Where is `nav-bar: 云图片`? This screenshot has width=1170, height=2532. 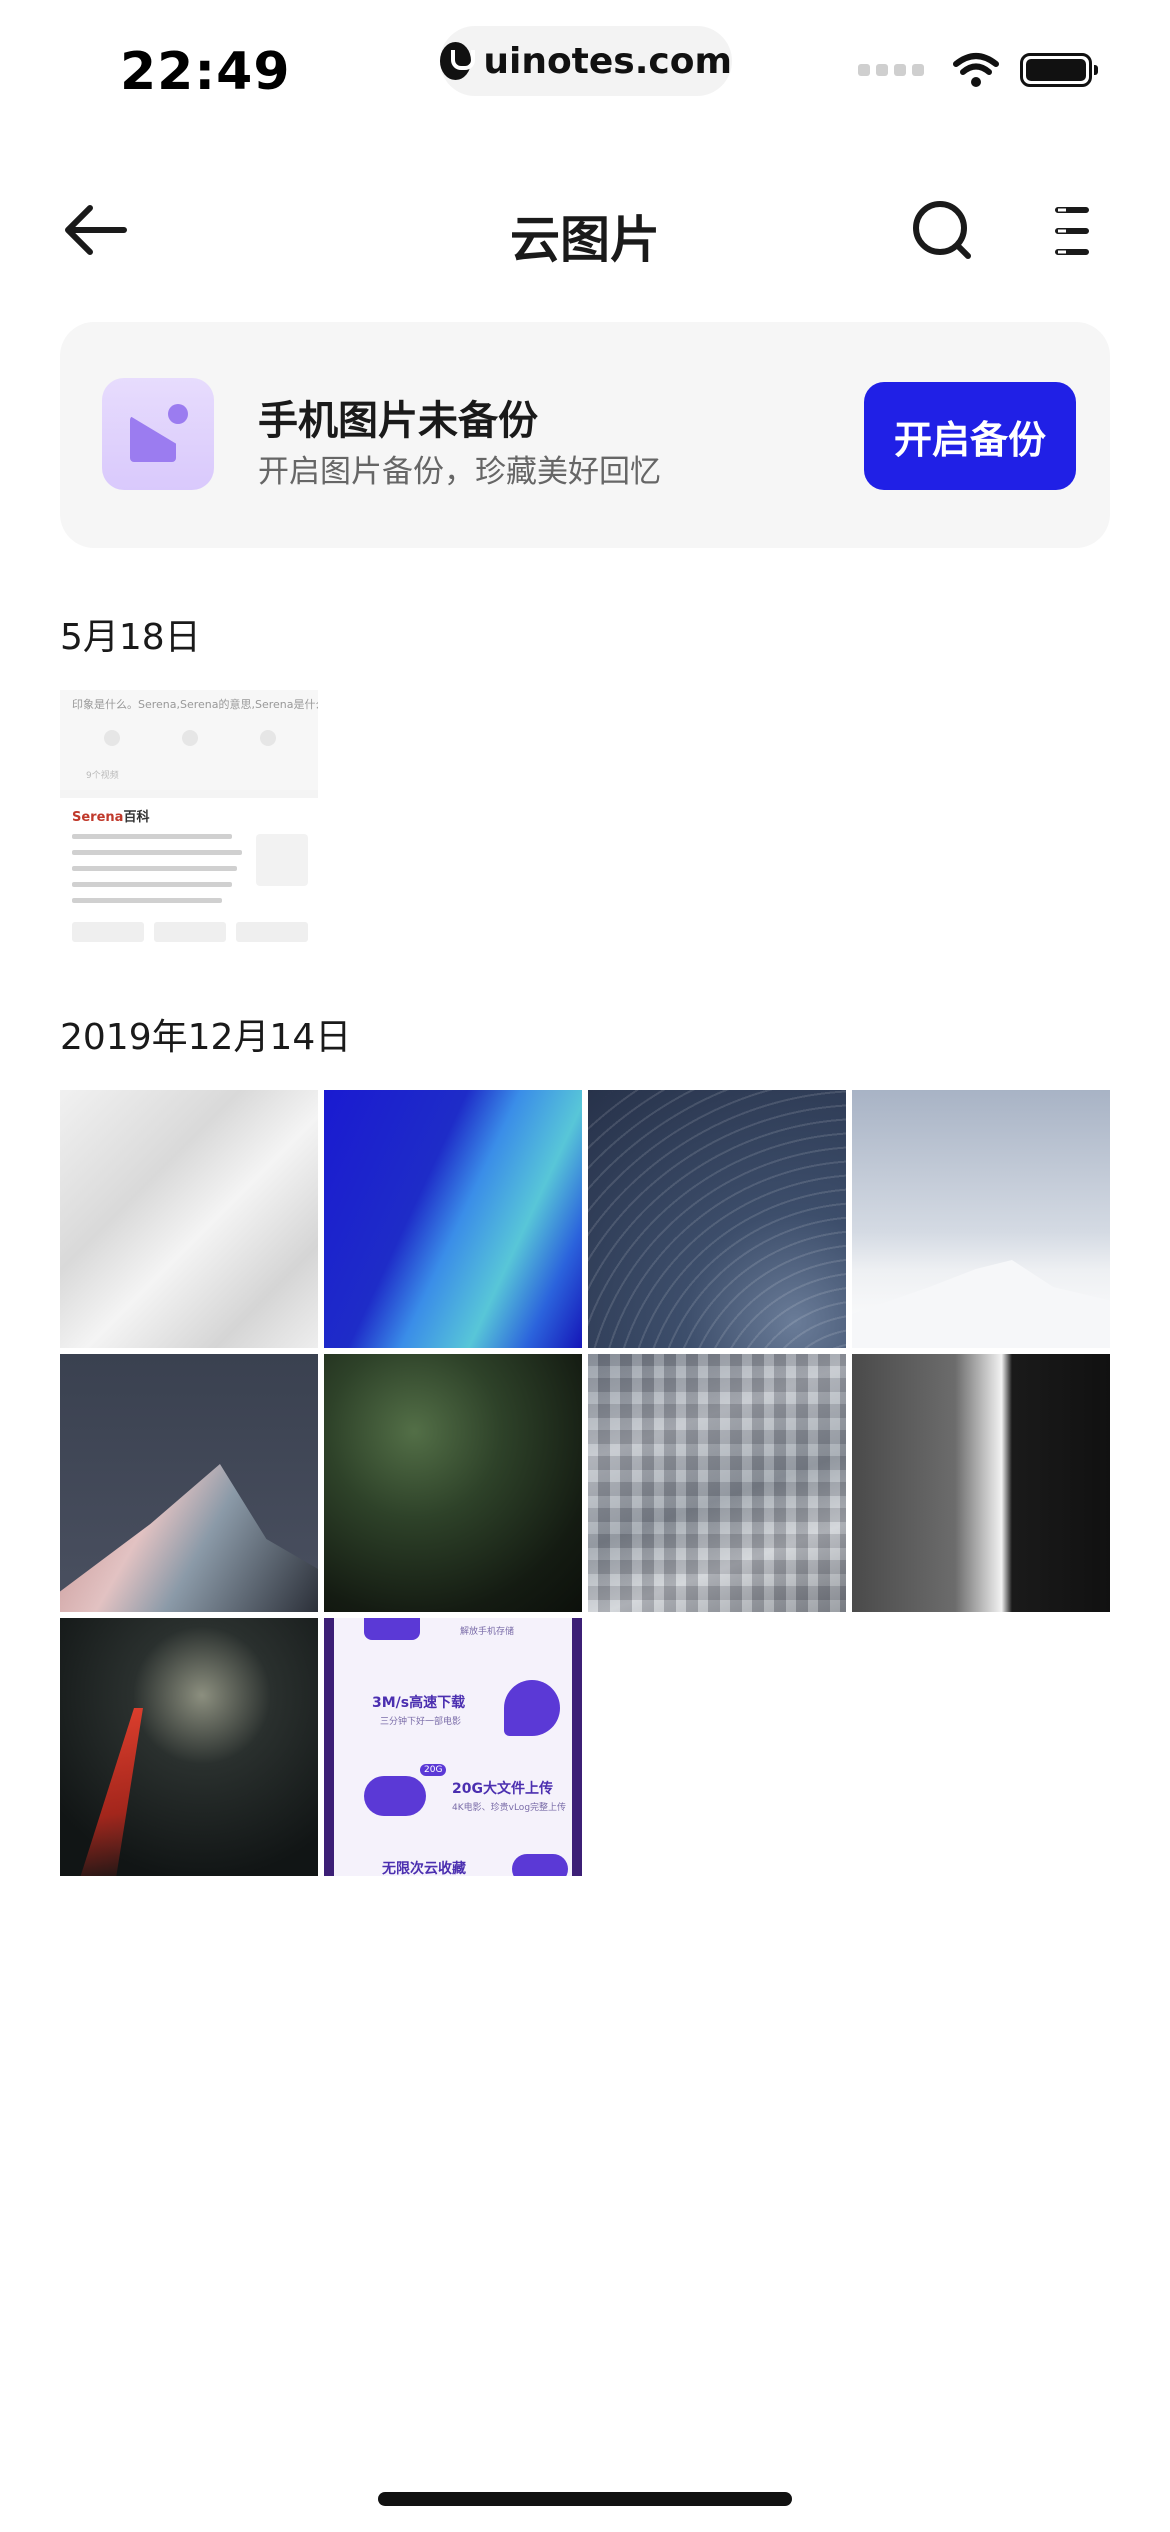 nav-bar: 云图片 is located at coordinates (585, 230).